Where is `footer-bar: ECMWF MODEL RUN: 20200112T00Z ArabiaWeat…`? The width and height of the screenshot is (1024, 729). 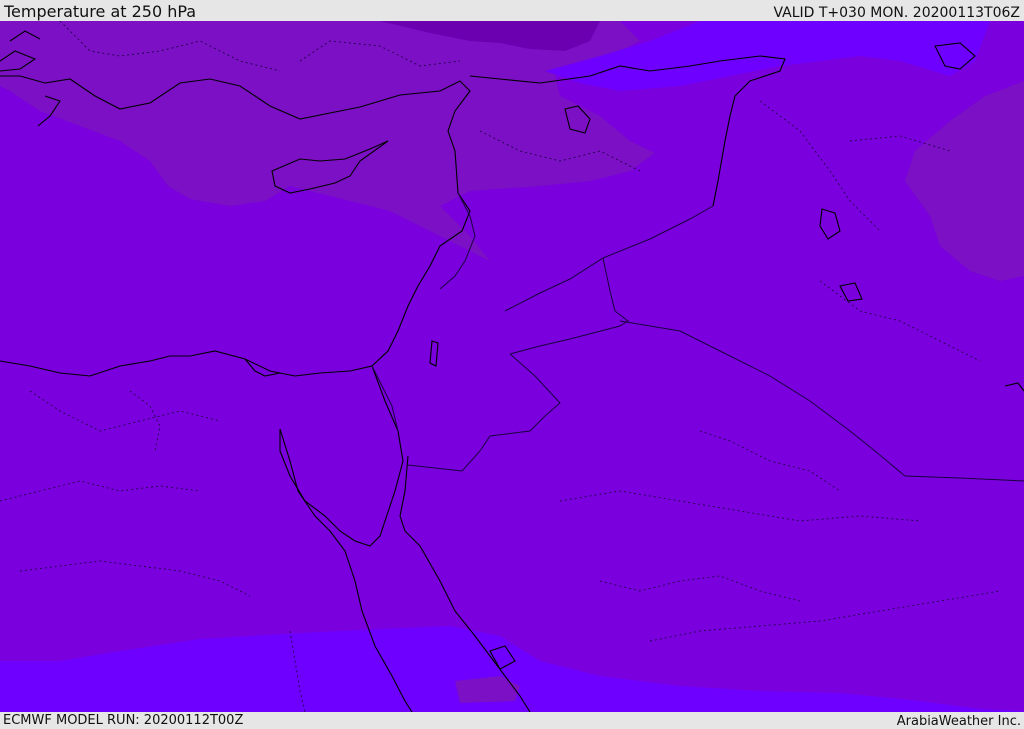
footer-bar: ECMWF MODEL RUN: 20200112T00Z ArabiaWeat… is located at coordinates (512, 720).